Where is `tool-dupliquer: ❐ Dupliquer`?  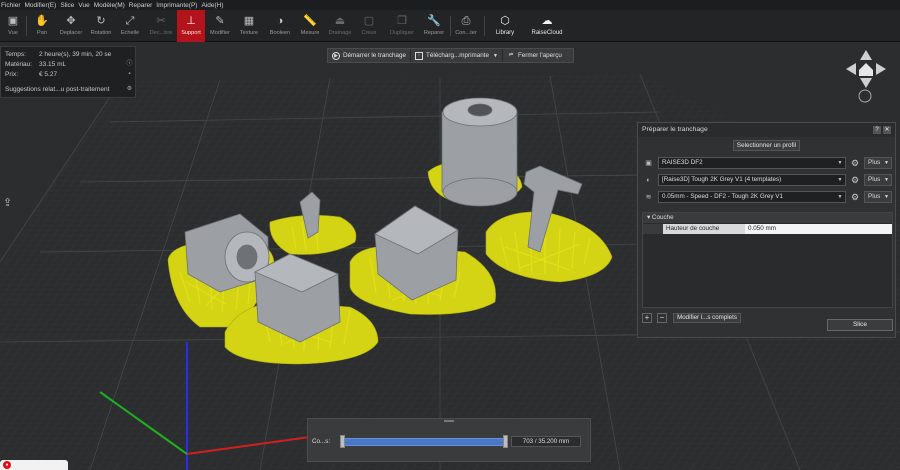 tool-dupliquer: ❐ Dupliquer is located at coordinates (402, 26).